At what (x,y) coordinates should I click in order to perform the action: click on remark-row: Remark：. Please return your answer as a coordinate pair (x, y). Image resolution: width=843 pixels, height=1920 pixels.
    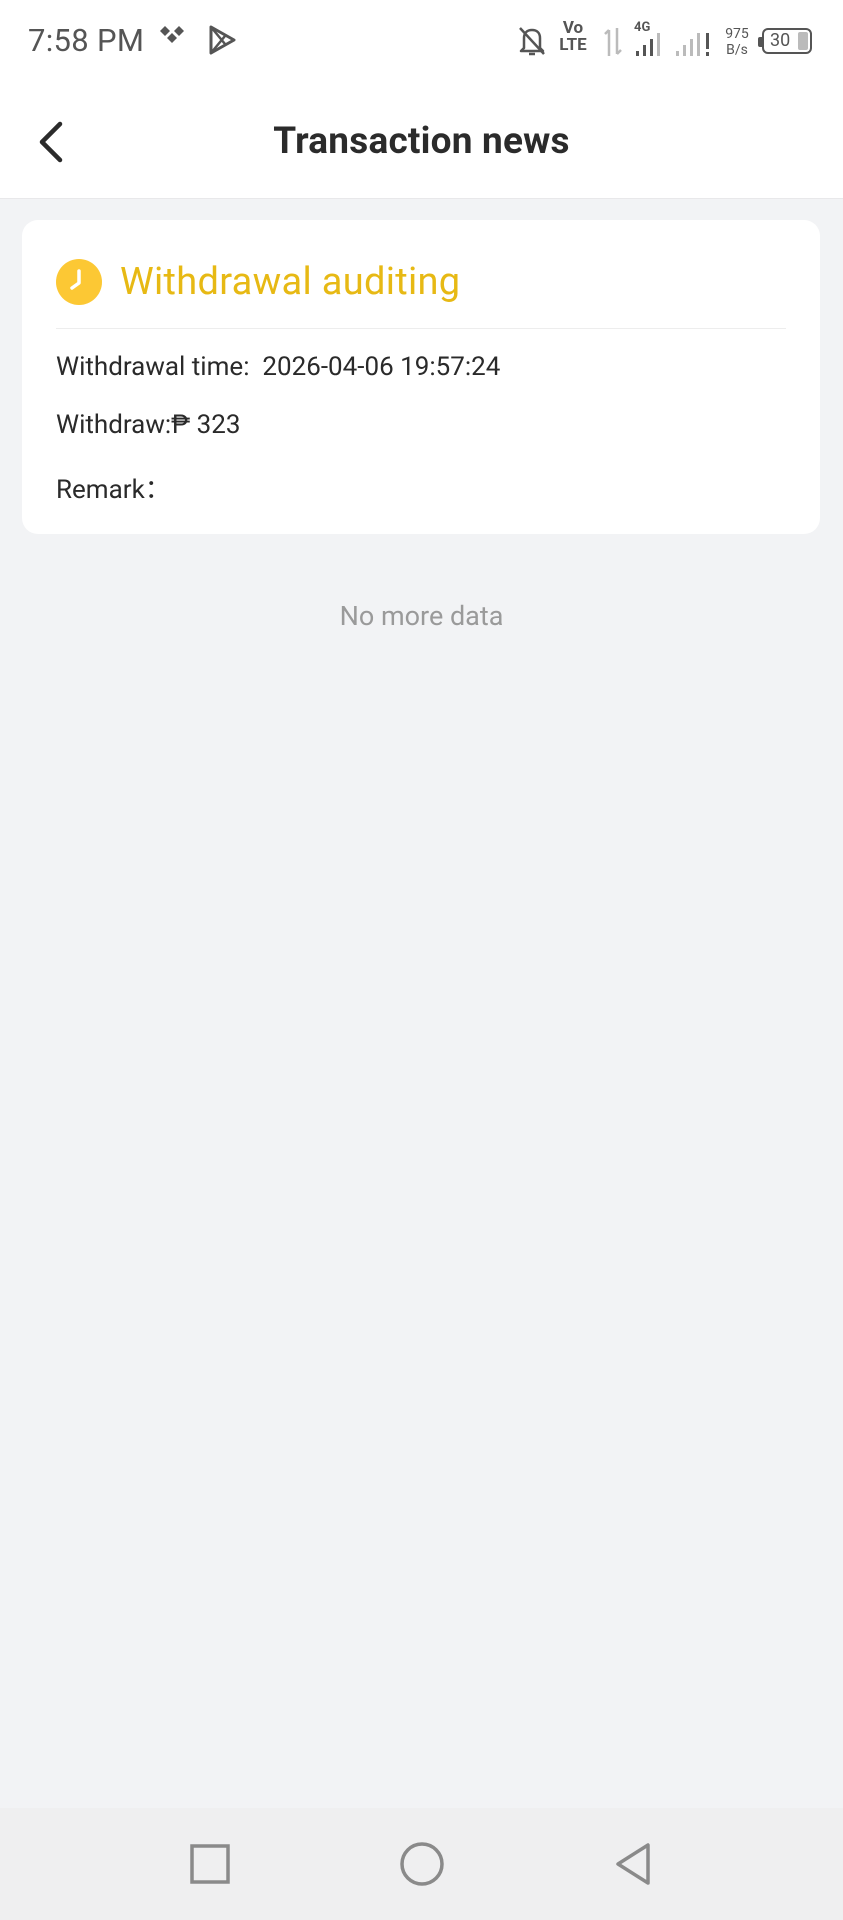
    Looking at the image, I should click on (113, 487).